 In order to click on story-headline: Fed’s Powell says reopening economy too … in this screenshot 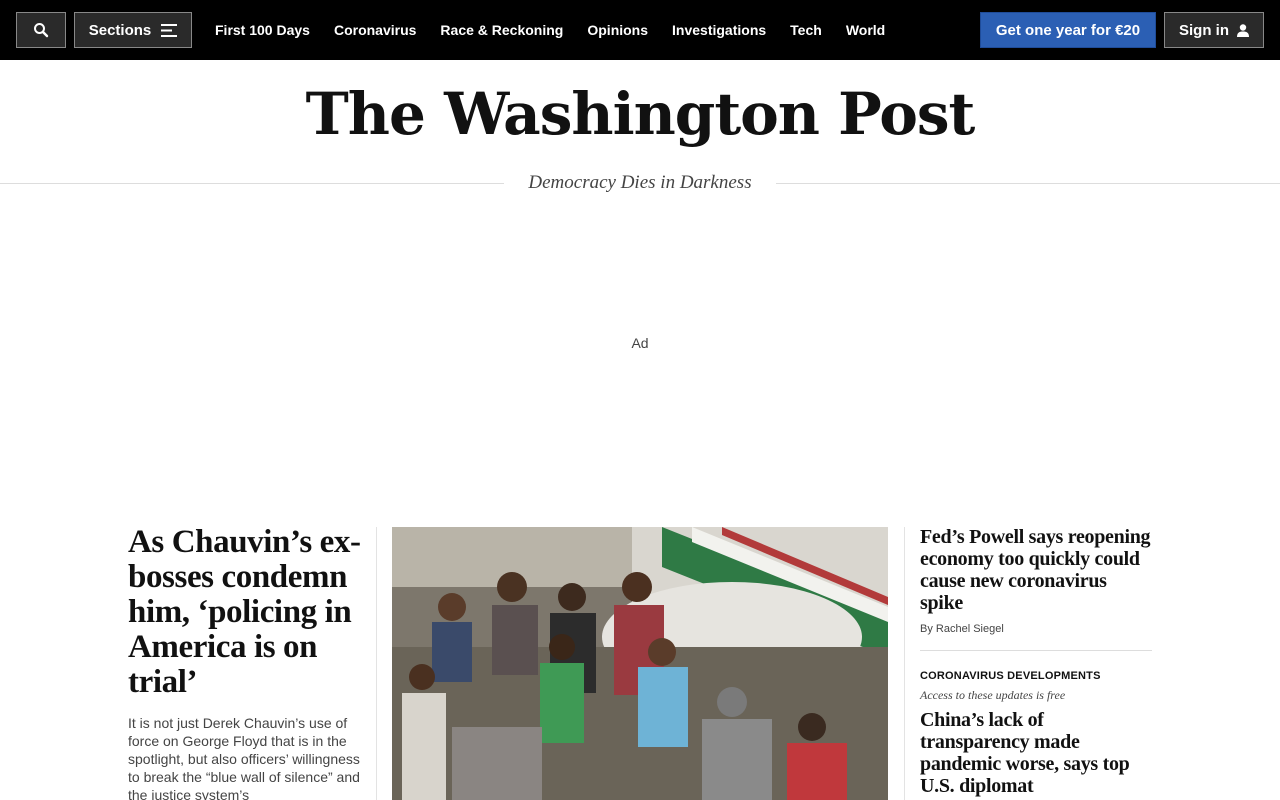, I will do `click(1036, 570)`.